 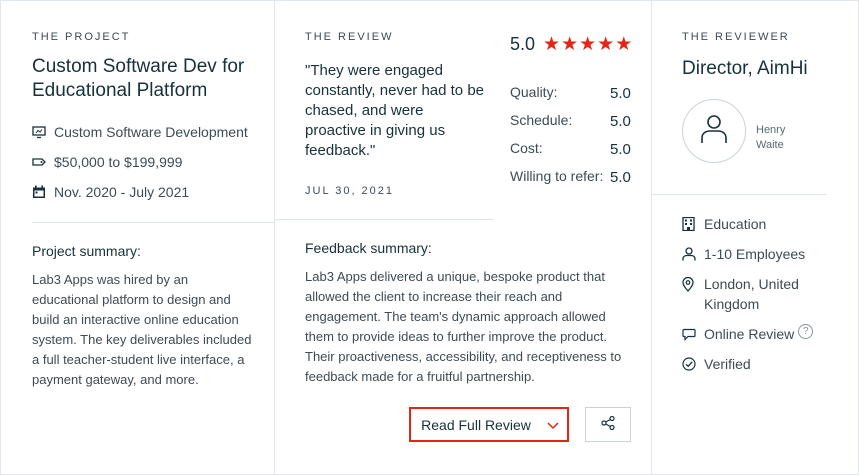 I want to click on star-rating: ★ ★ ★ ★ ★, so click(x=588, y=44).